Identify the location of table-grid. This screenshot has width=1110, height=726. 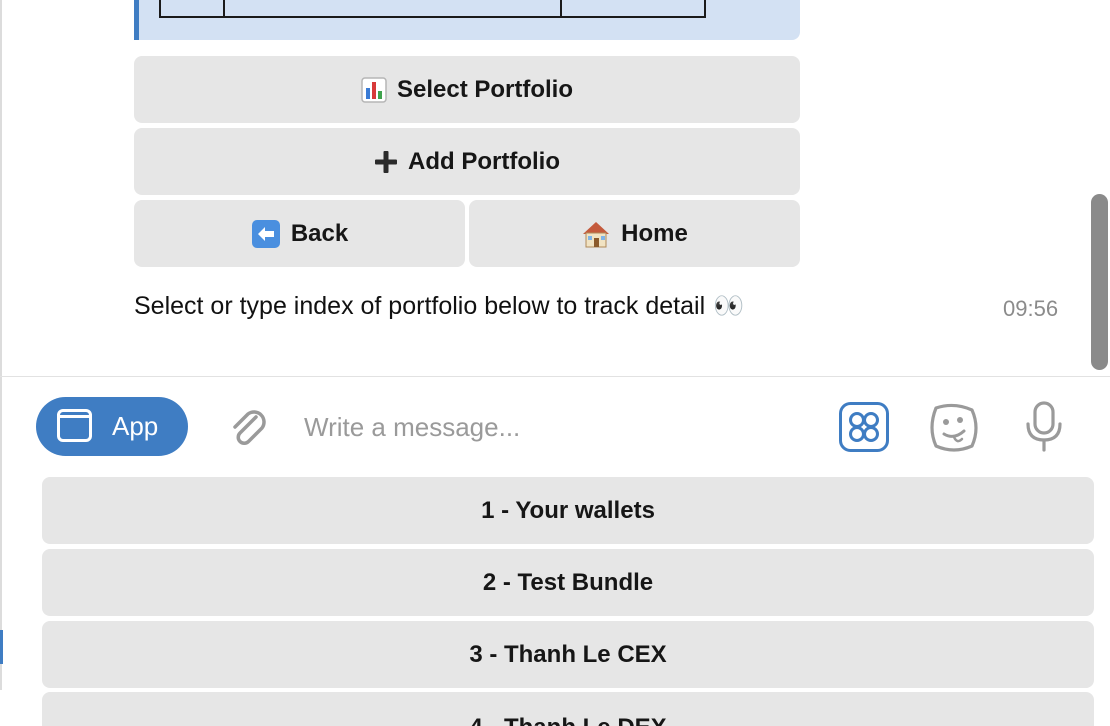
(432, 9).